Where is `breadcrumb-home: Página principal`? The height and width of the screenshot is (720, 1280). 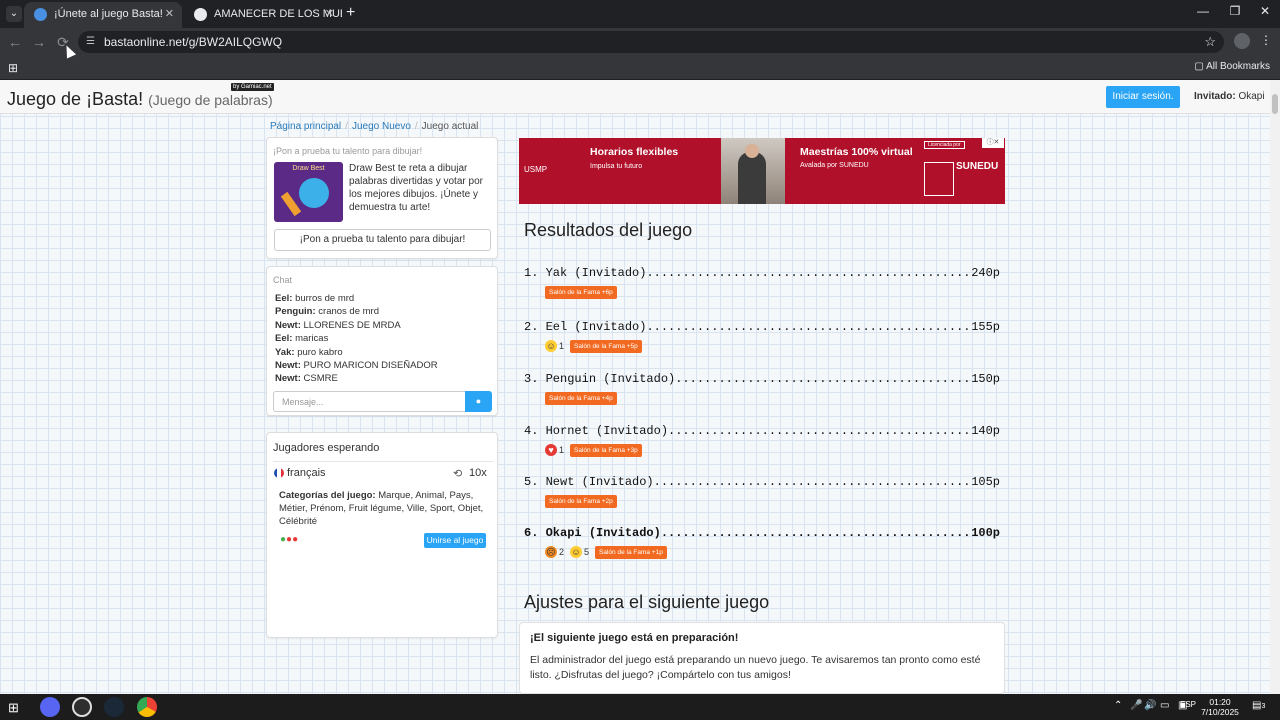
breadcrumb-home: Página principal is located at coordinates (305, 126).